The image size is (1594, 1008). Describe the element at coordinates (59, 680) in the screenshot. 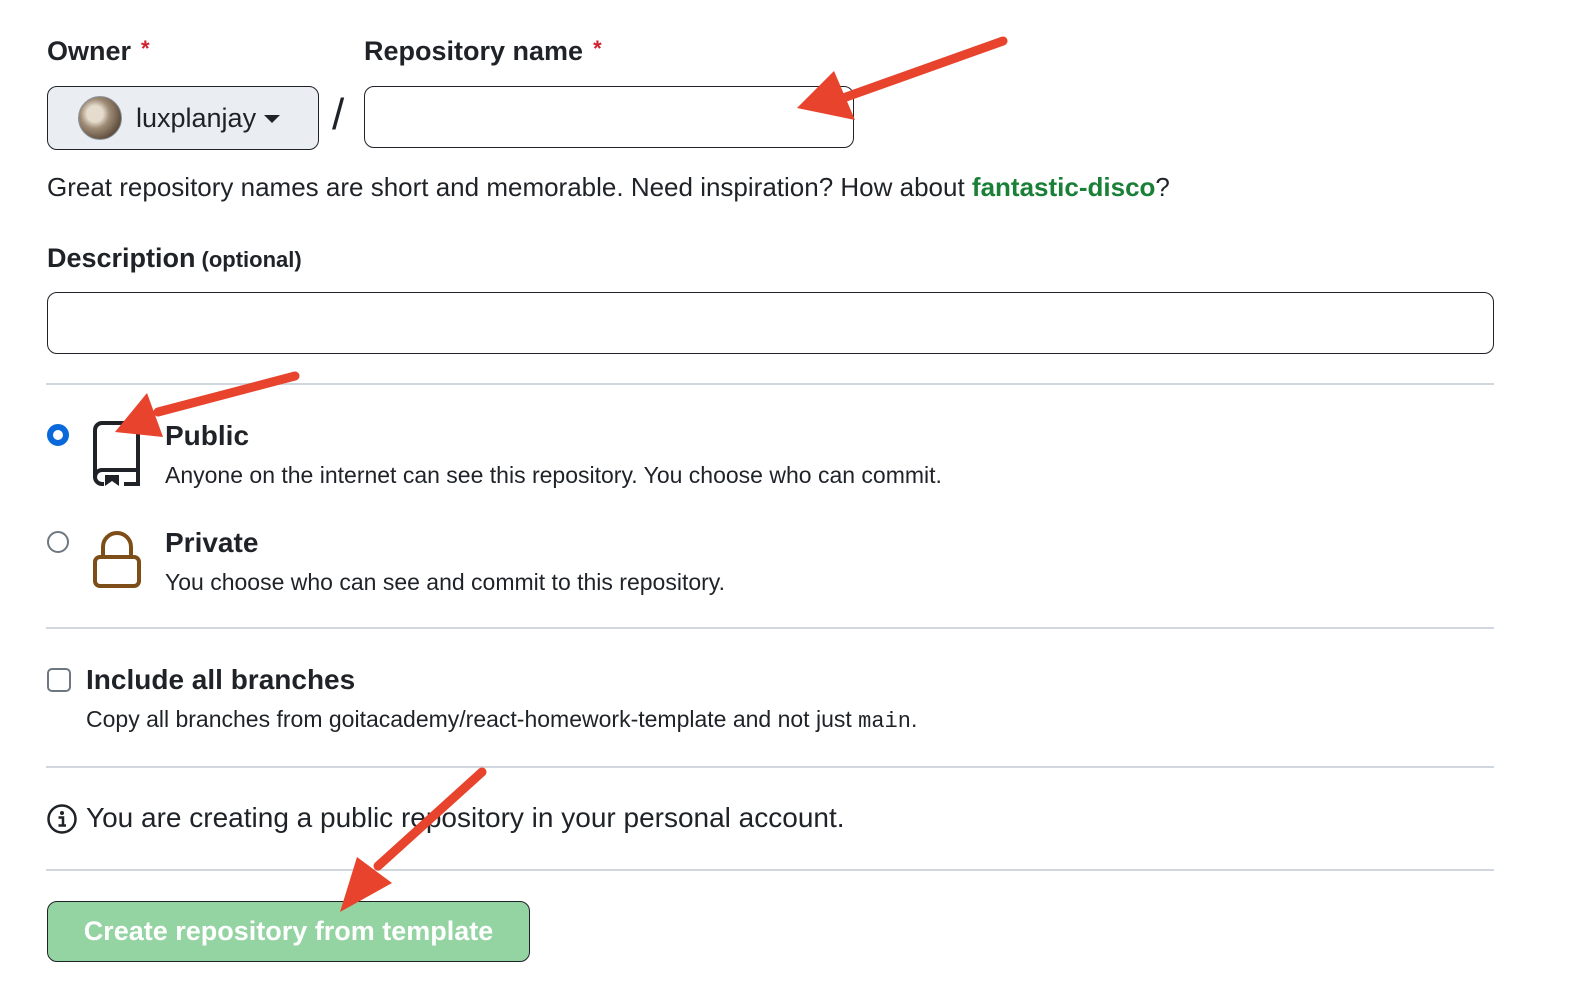

I see `include-branches-checkbox` at that location.